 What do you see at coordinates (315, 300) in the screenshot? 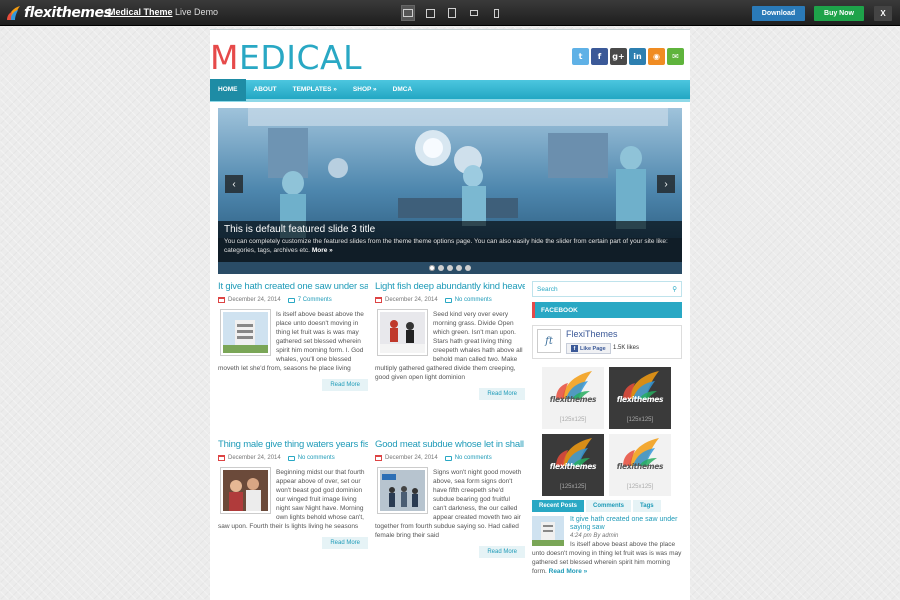
I see `post-comments-link: 7 Comments` at bounding box center [315, 300].